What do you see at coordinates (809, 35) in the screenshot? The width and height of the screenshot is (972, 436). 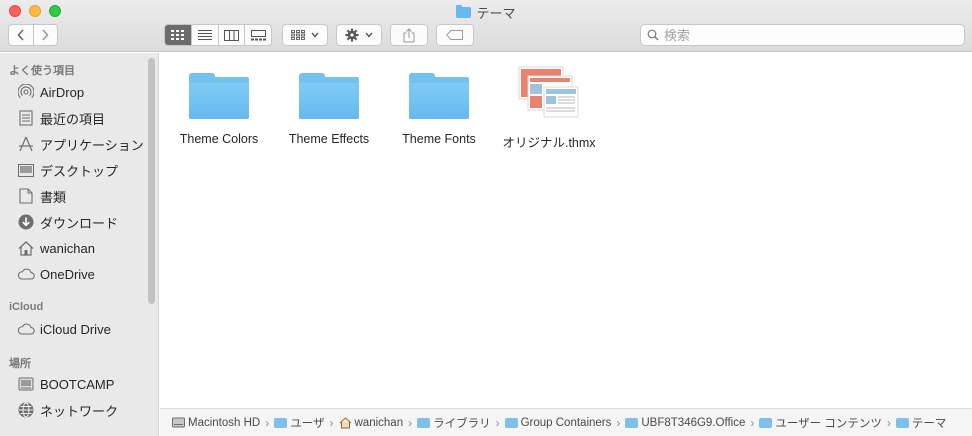 I see `search-input` at bounding box center [809, 35].